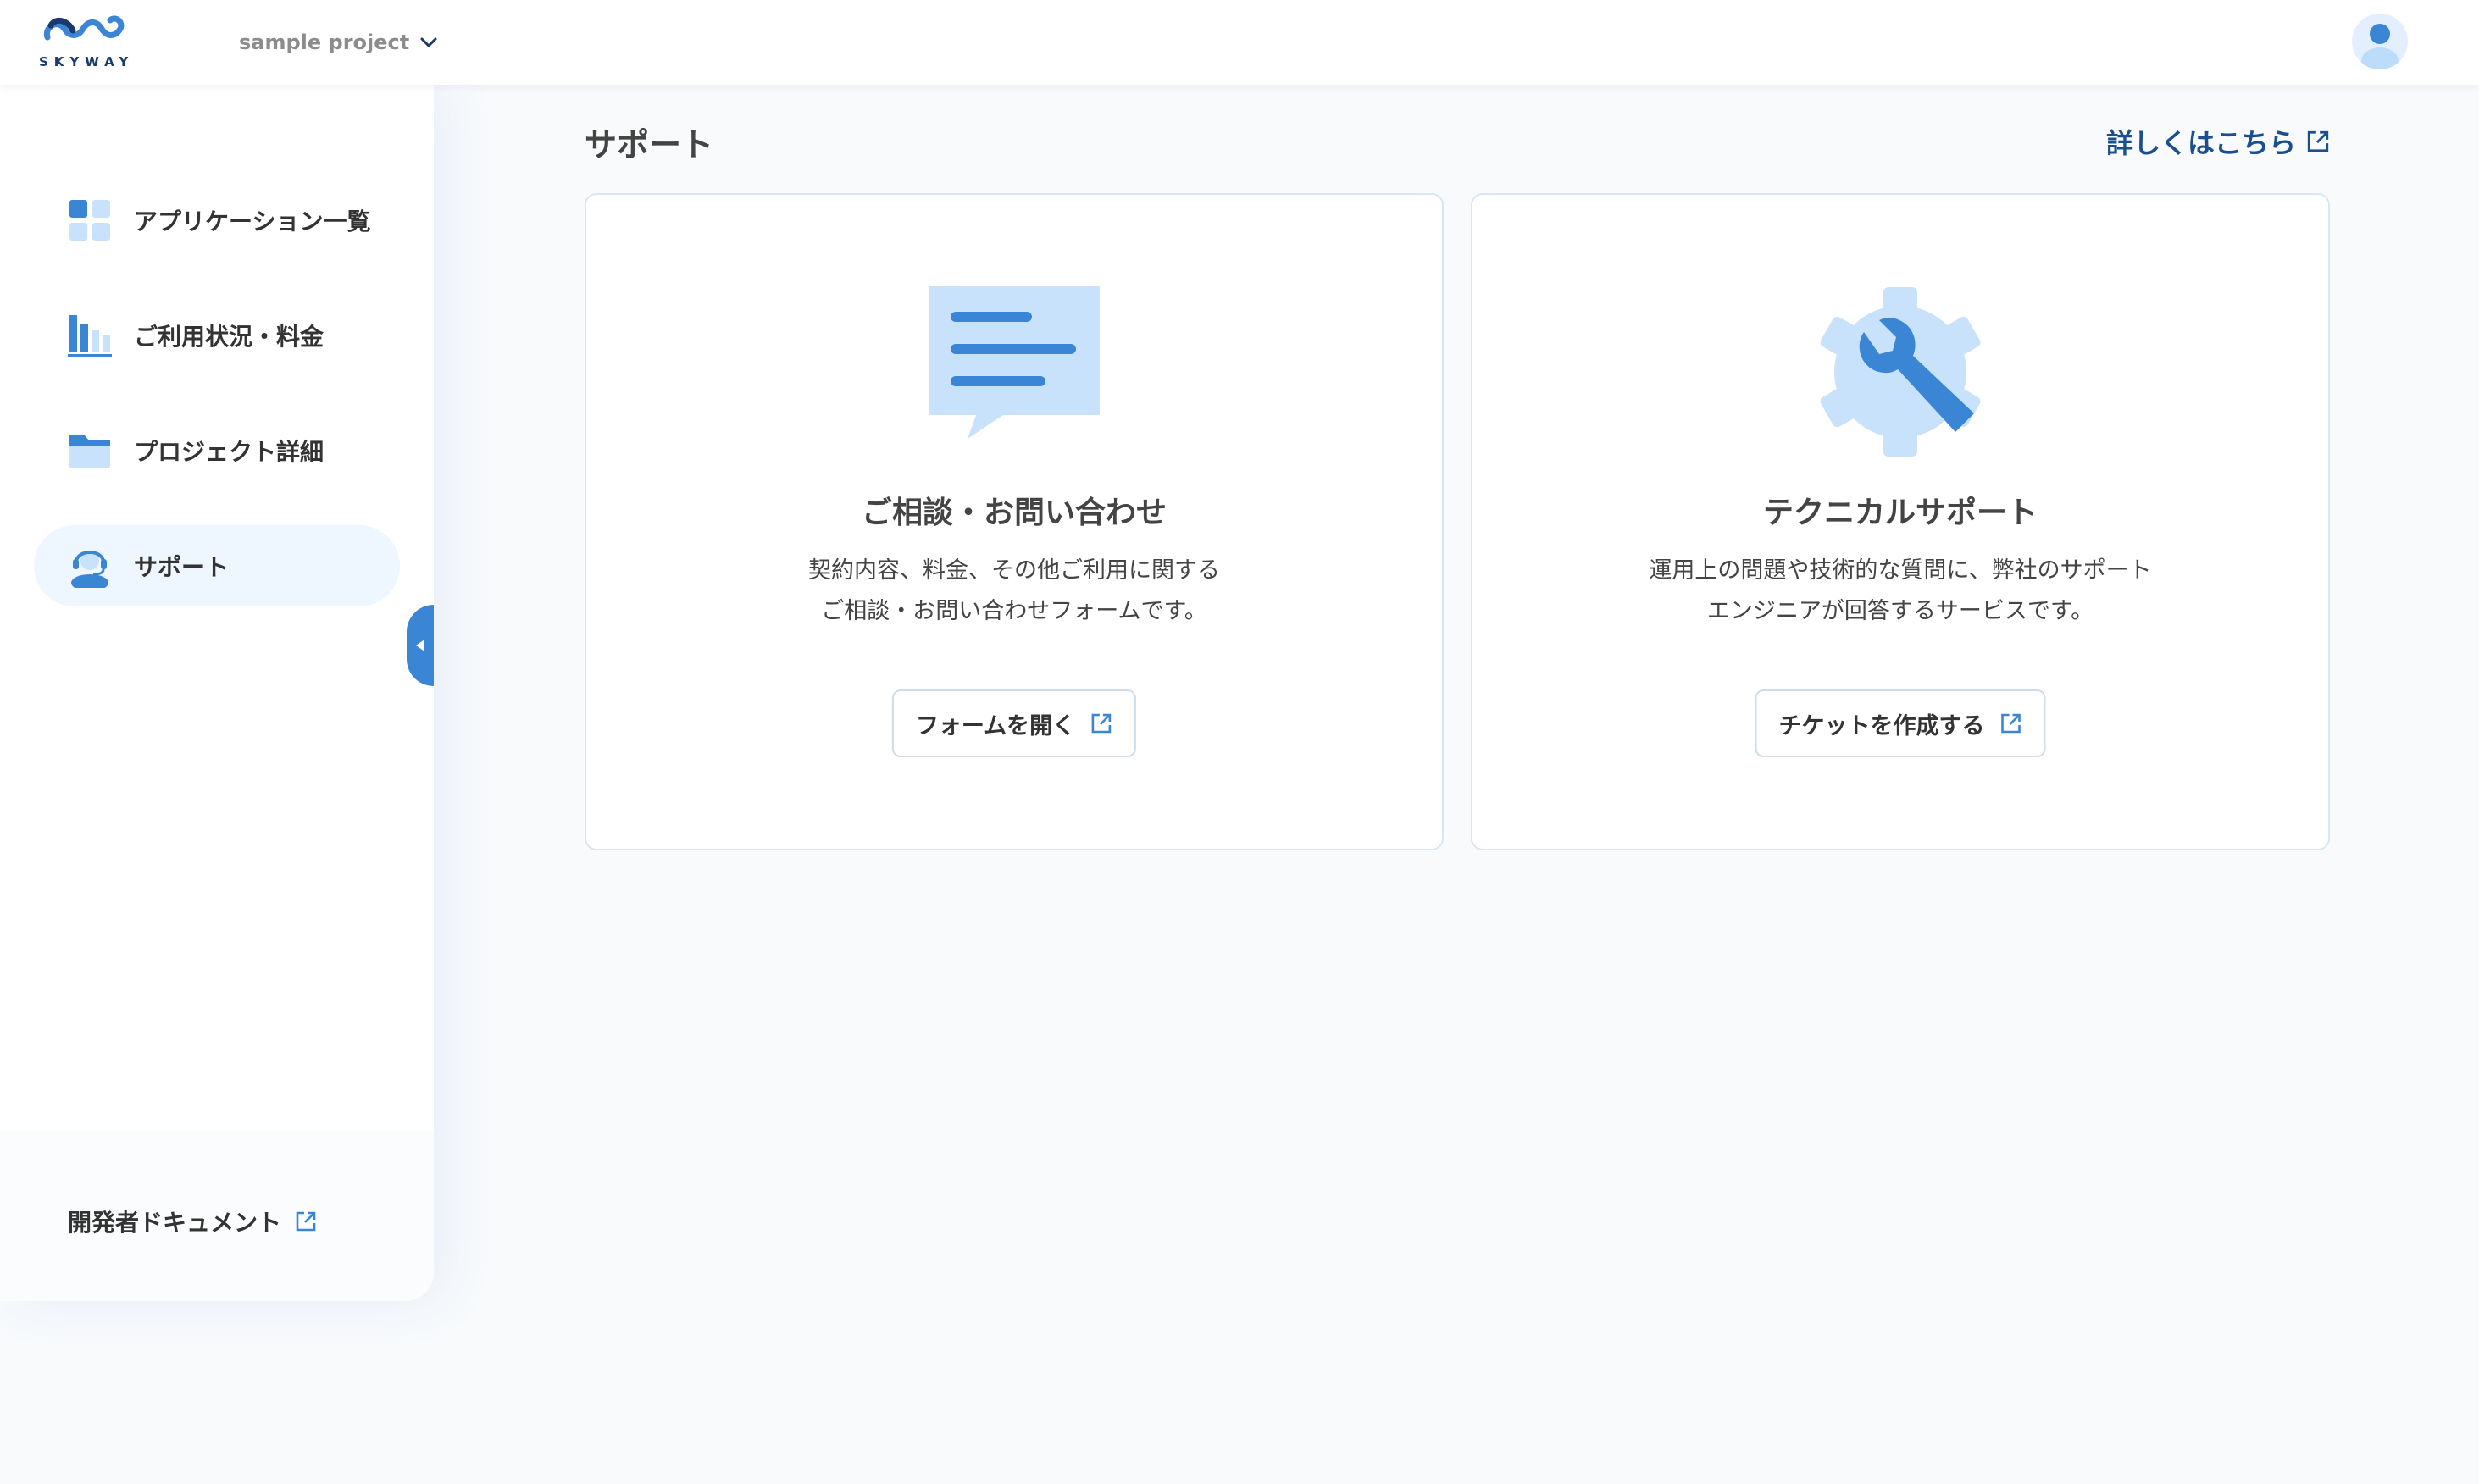  I want to click on card-description: 契約内容、料金、その他ご利用に関する ご相談・お問い合わせフォームです。, so click(1014, 591).